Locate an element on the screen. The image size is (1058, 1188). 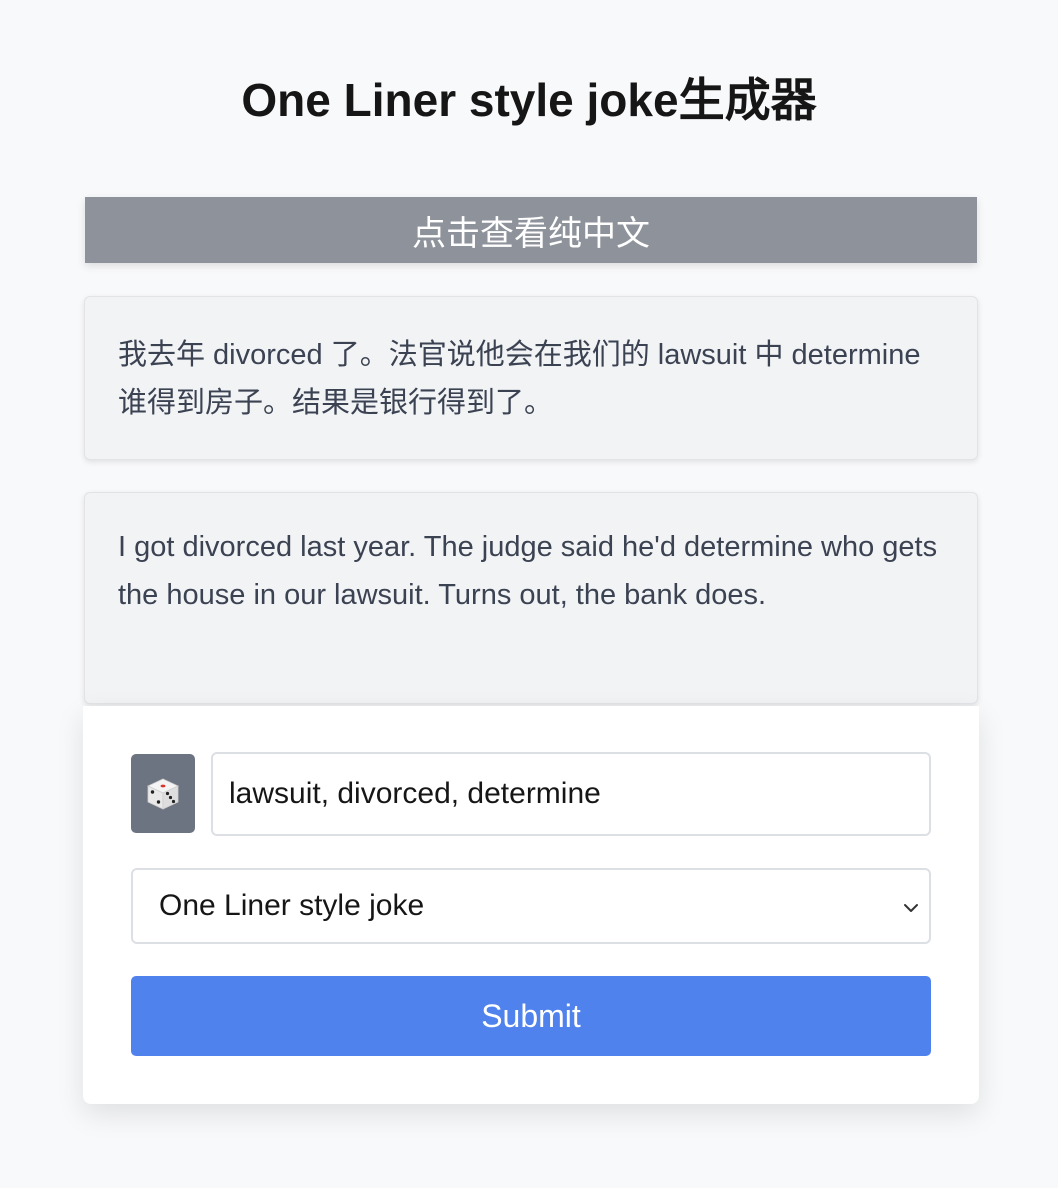
submit-button: Submit is located at coordinates (531, 1016).